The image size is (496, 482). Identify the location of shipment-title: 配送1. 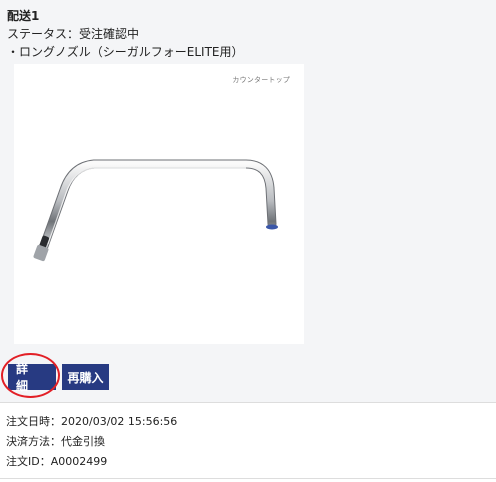
(23, 16).